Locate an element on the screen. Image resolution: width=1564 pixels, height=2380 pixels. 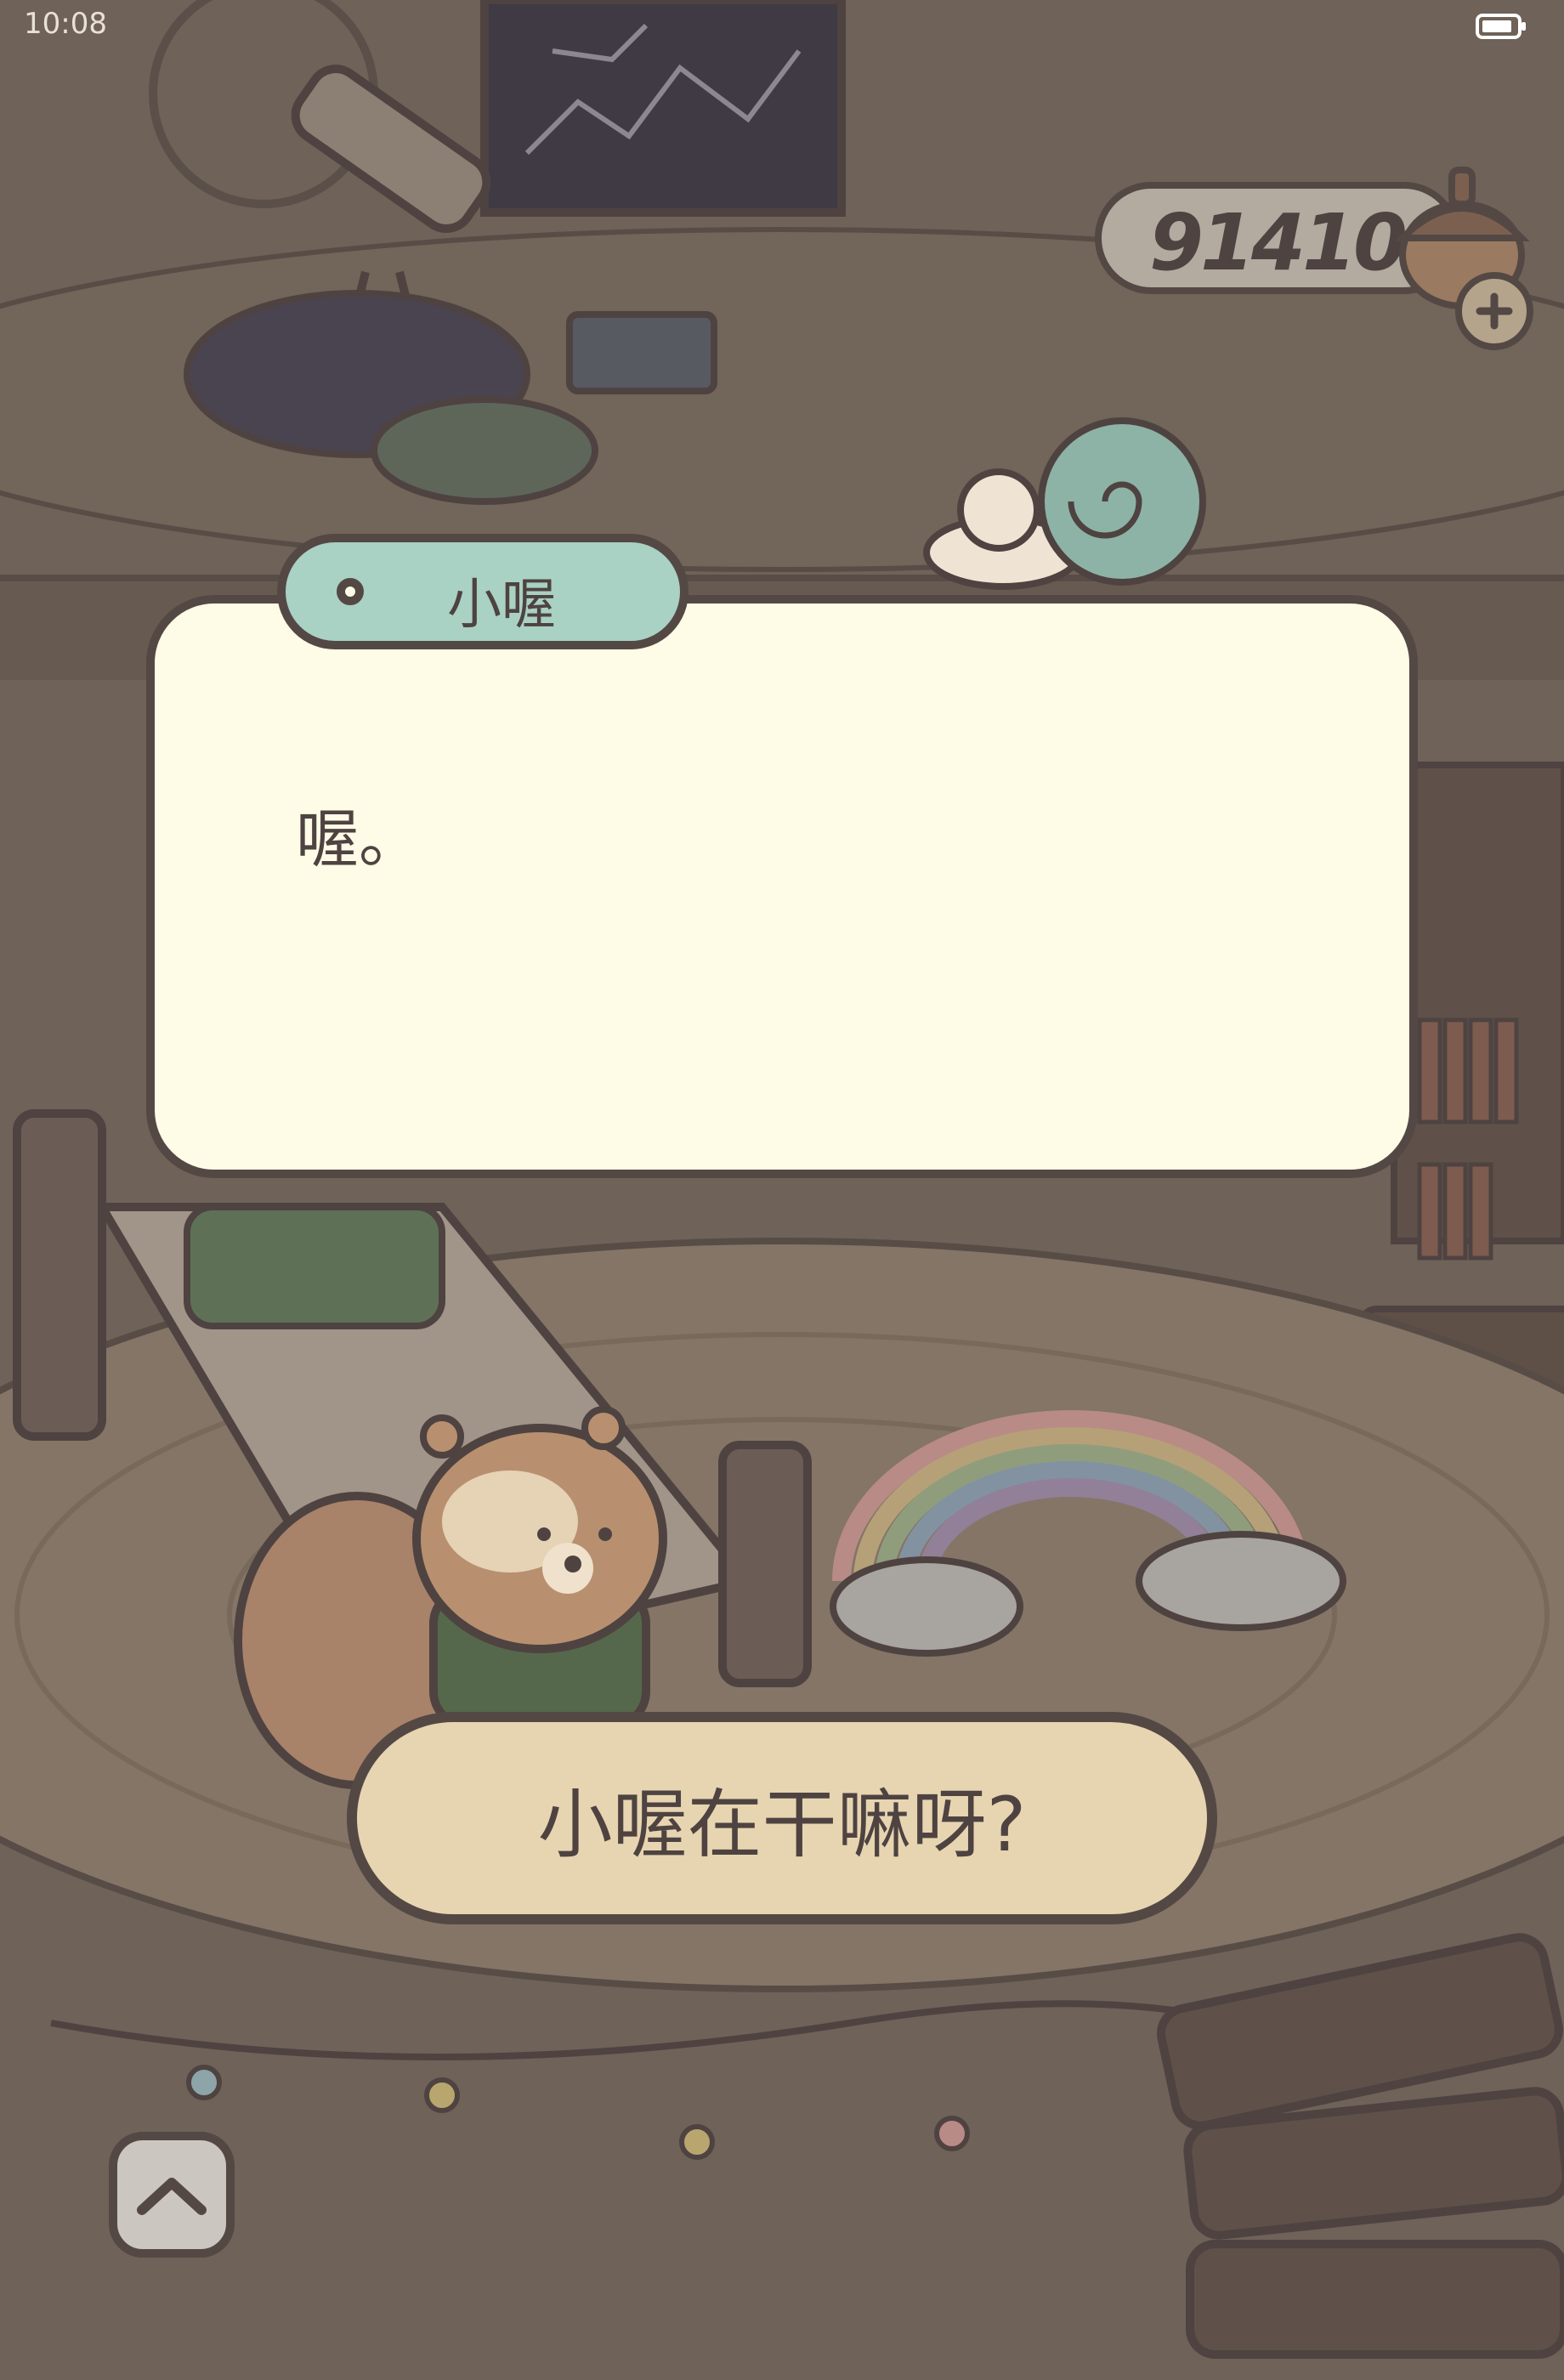
speaker-name-tag: 小喔 is located at coordinates (482, 591).